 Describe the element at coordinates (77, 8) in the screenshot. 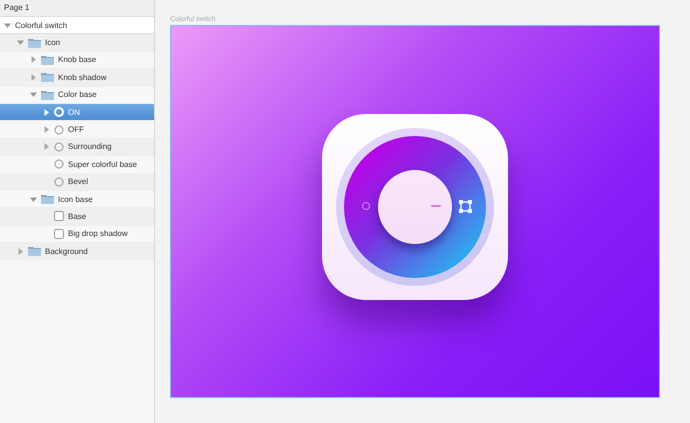

I see `page-label: Page 1` at that location.